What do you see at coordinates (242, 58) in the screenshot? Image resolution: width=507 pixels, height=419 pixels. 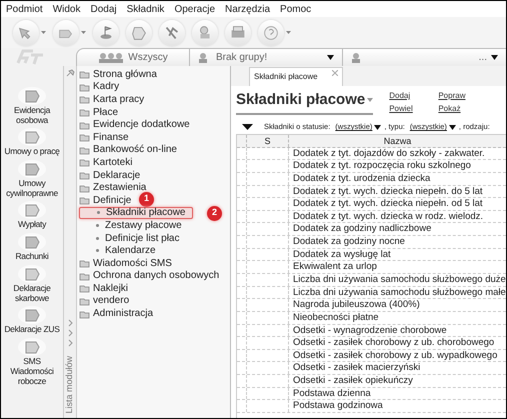 I see `group-label: Brak grupy!` at bounding box center [242, 58].